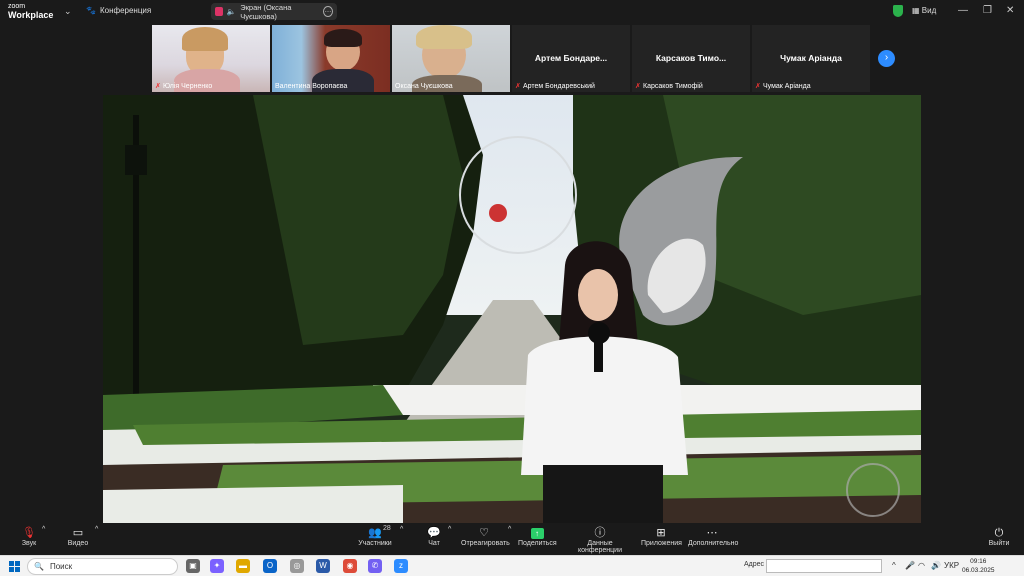  Describe the element at coordinates (921, 565) in the screenshot. I see `wifi-icon: ◠` at that location.